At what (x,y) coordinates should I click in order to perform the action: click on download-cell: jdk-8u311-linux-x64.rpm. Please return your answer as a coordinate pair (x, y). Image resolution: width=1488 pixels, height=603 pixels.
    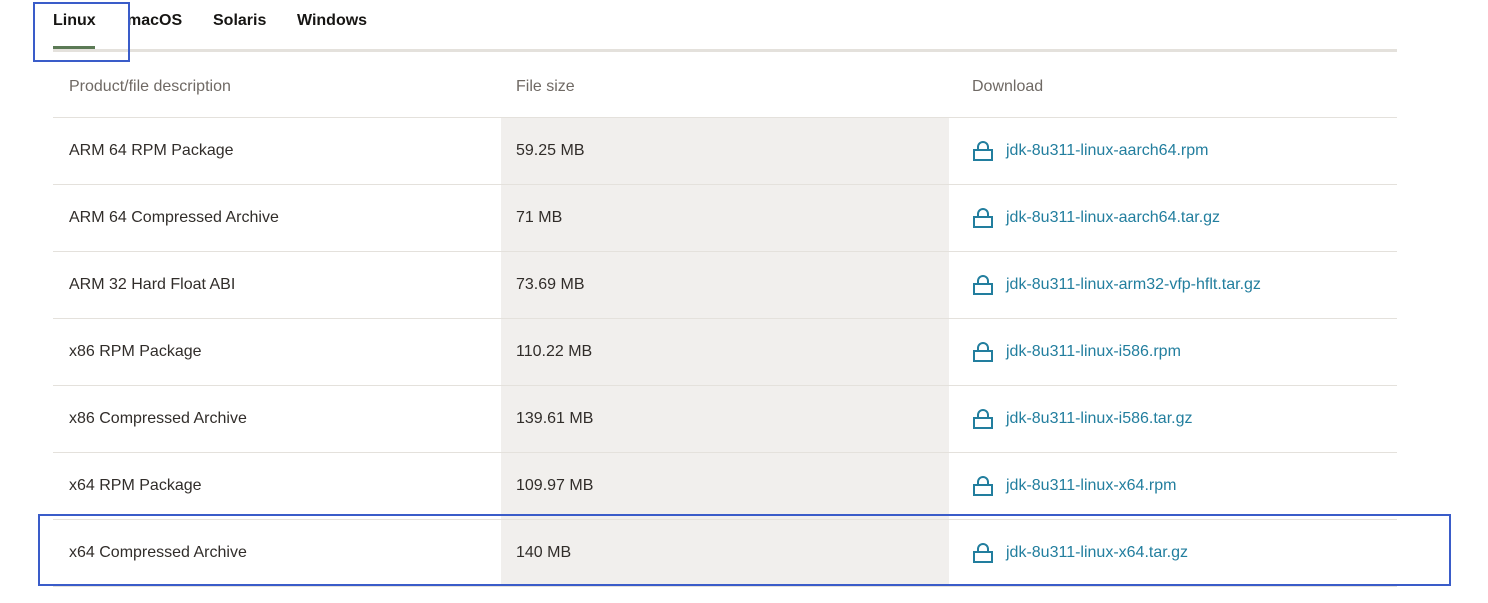
    Looking at the image, I should click on (1182, 486).